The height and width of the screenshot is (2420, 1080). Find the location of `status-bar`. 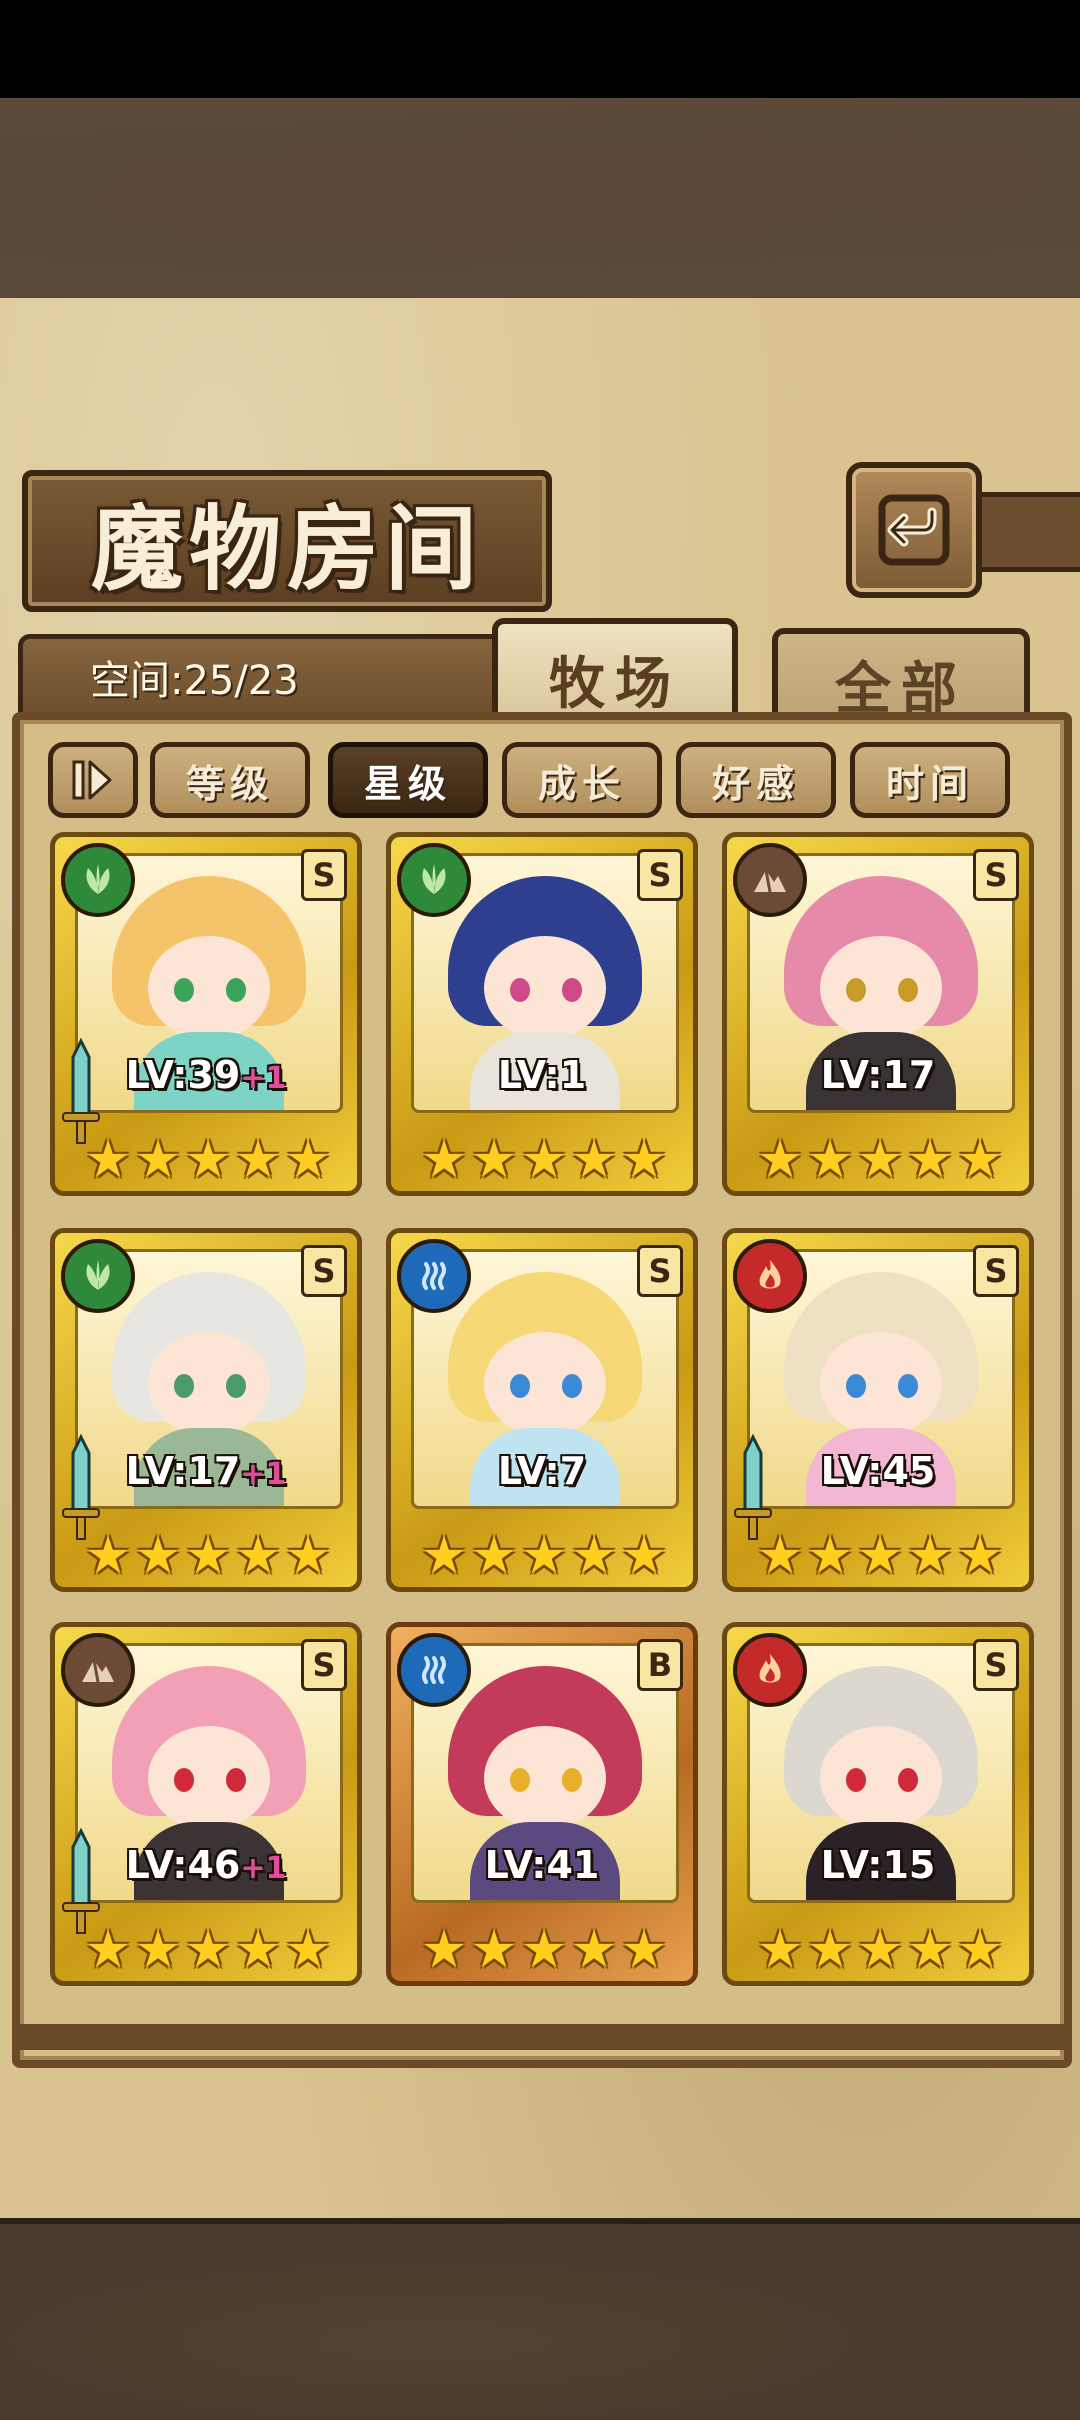

status-bar is located at coordinates (540, 49).